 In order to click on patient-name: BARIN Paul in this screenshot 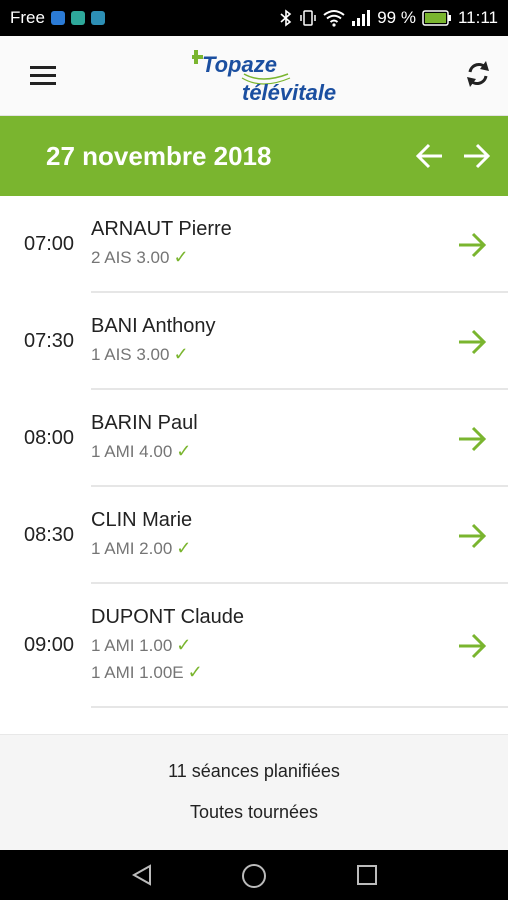, I will do `click(144, 423)`.